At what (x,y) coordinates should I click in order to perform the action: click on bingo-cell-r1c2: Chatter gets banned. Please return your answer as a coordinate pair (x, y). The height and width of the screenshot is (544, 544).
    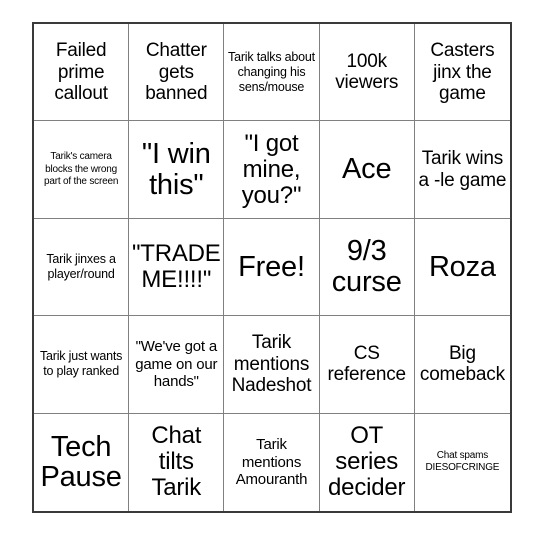
    Looking at the image, I should click on (177, 73).